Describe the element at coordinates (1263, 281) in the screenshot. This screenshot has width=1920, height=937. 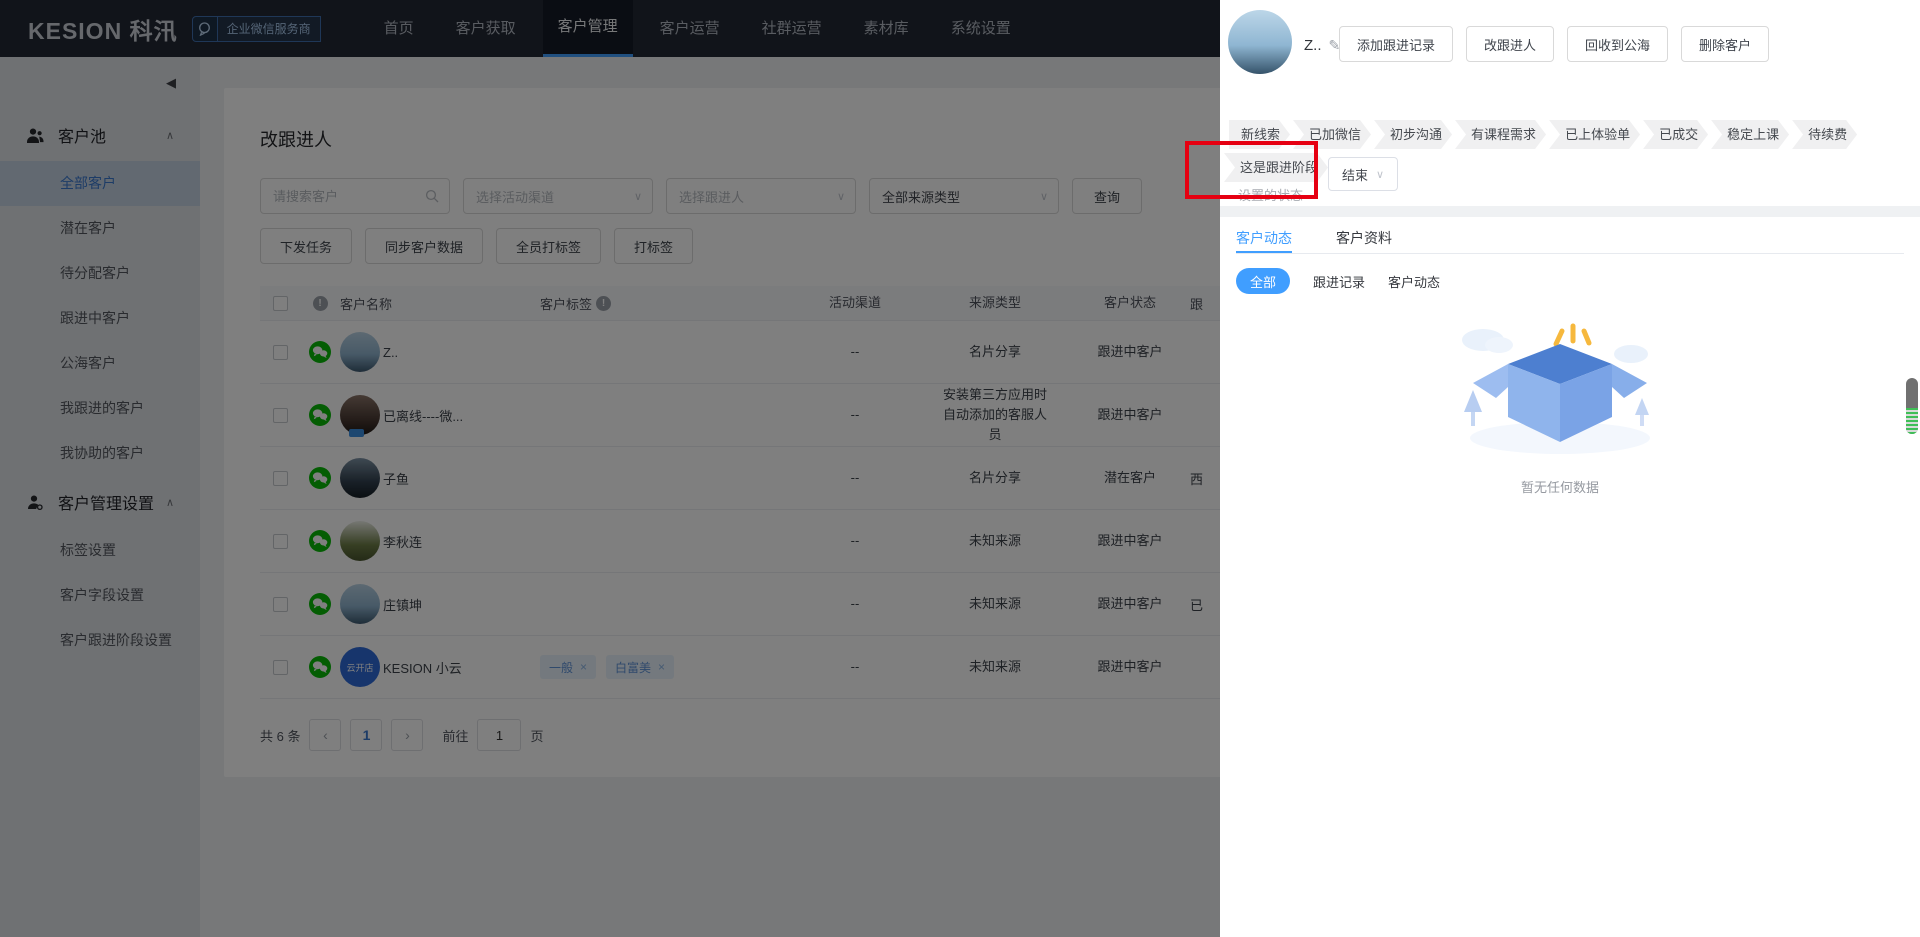
I see `pill-all: 全部` at that location.